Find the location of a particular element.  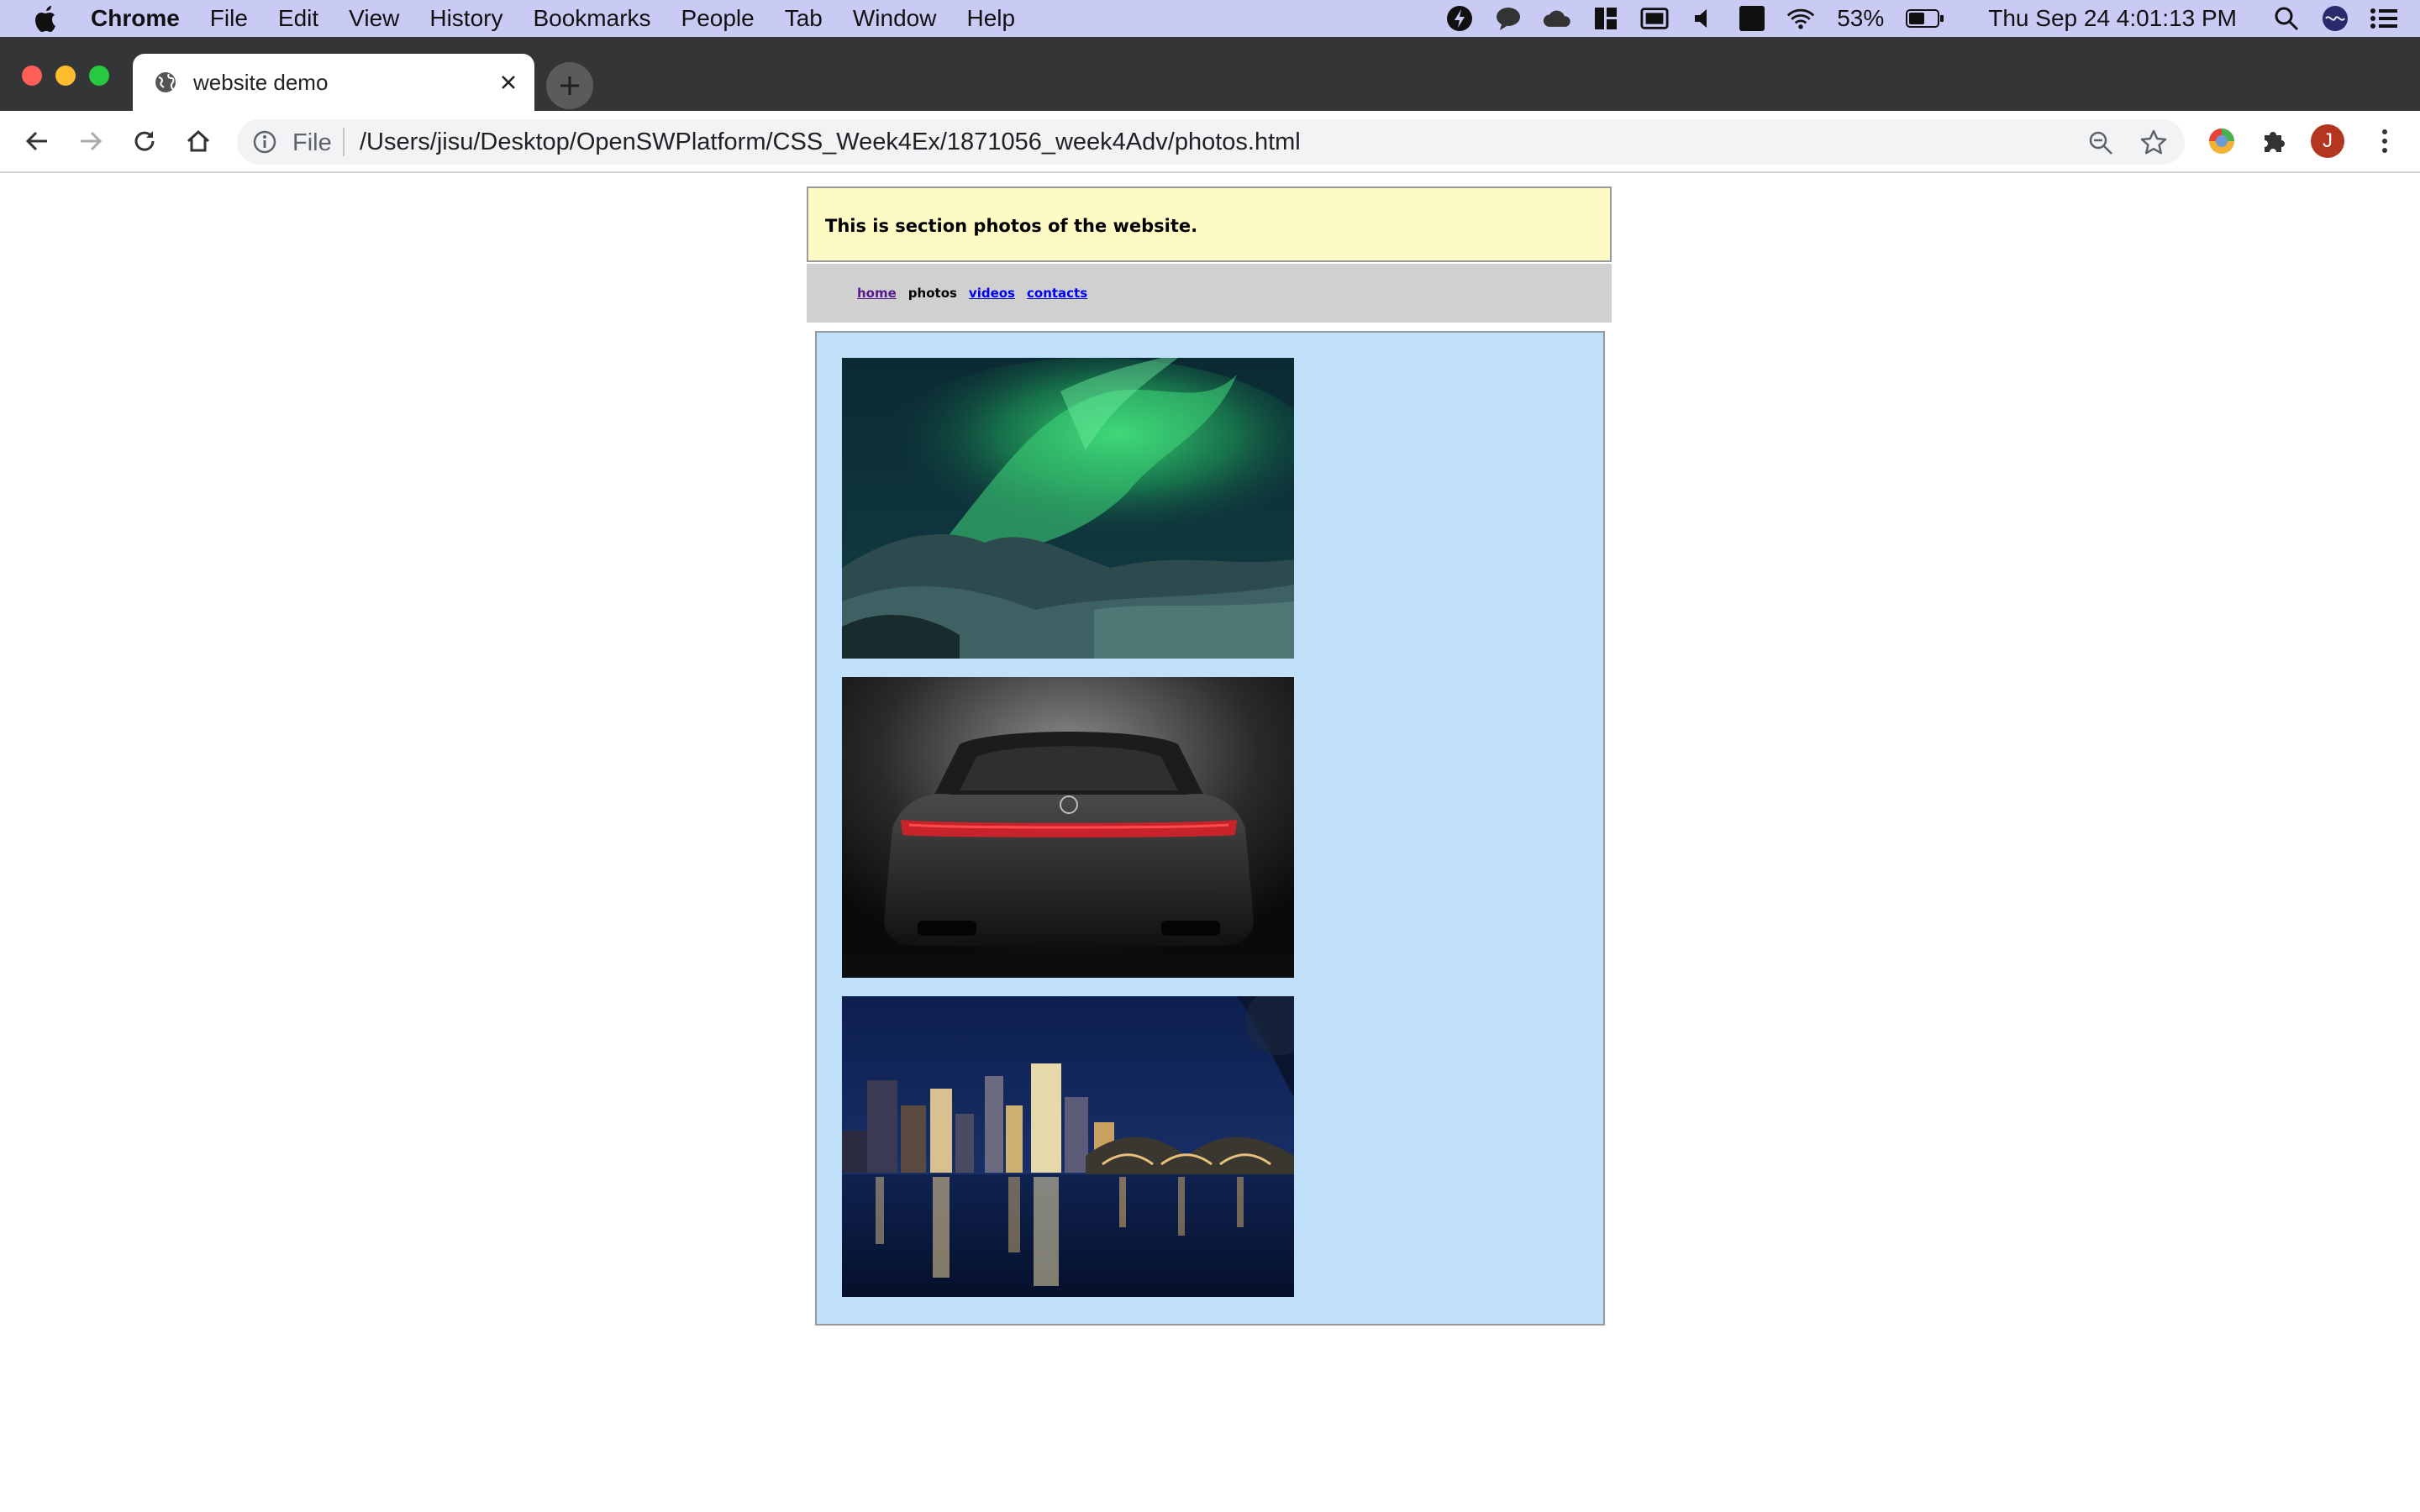

menu-file: File is located at coordinates (229, 18).